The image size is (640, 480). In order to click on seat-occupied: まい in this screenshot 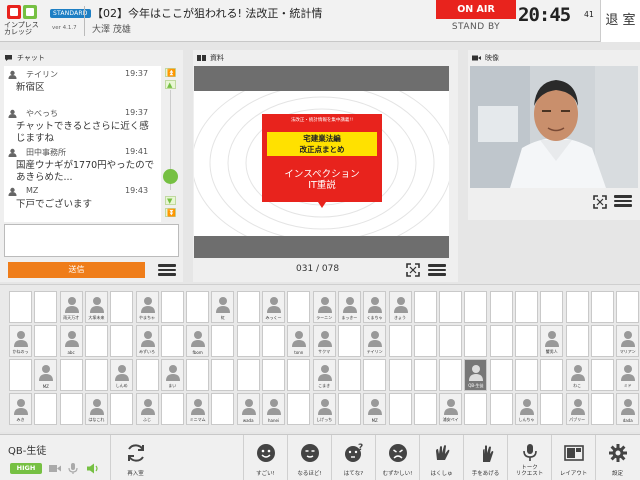, I will do `click(172, 375)`.